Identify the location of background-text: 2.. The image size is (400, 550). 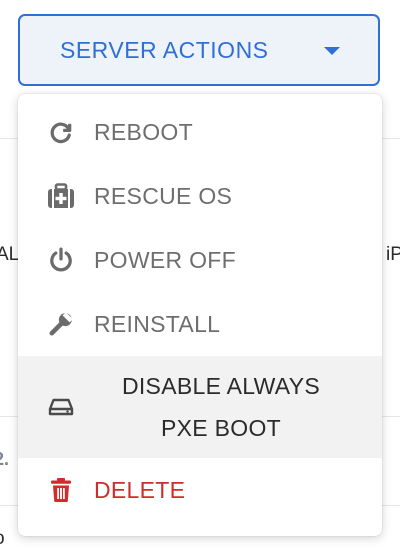
(5, 459).